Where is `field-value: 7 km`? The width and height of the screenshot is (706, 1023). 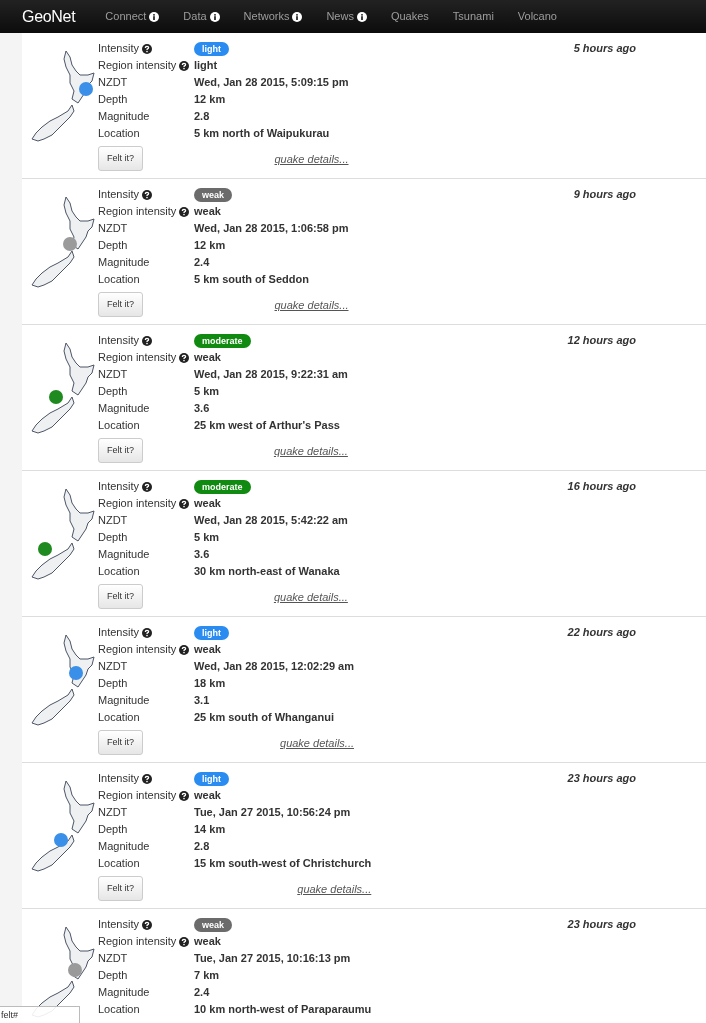
field-value: 7 km is located at coordinates (207, 975).